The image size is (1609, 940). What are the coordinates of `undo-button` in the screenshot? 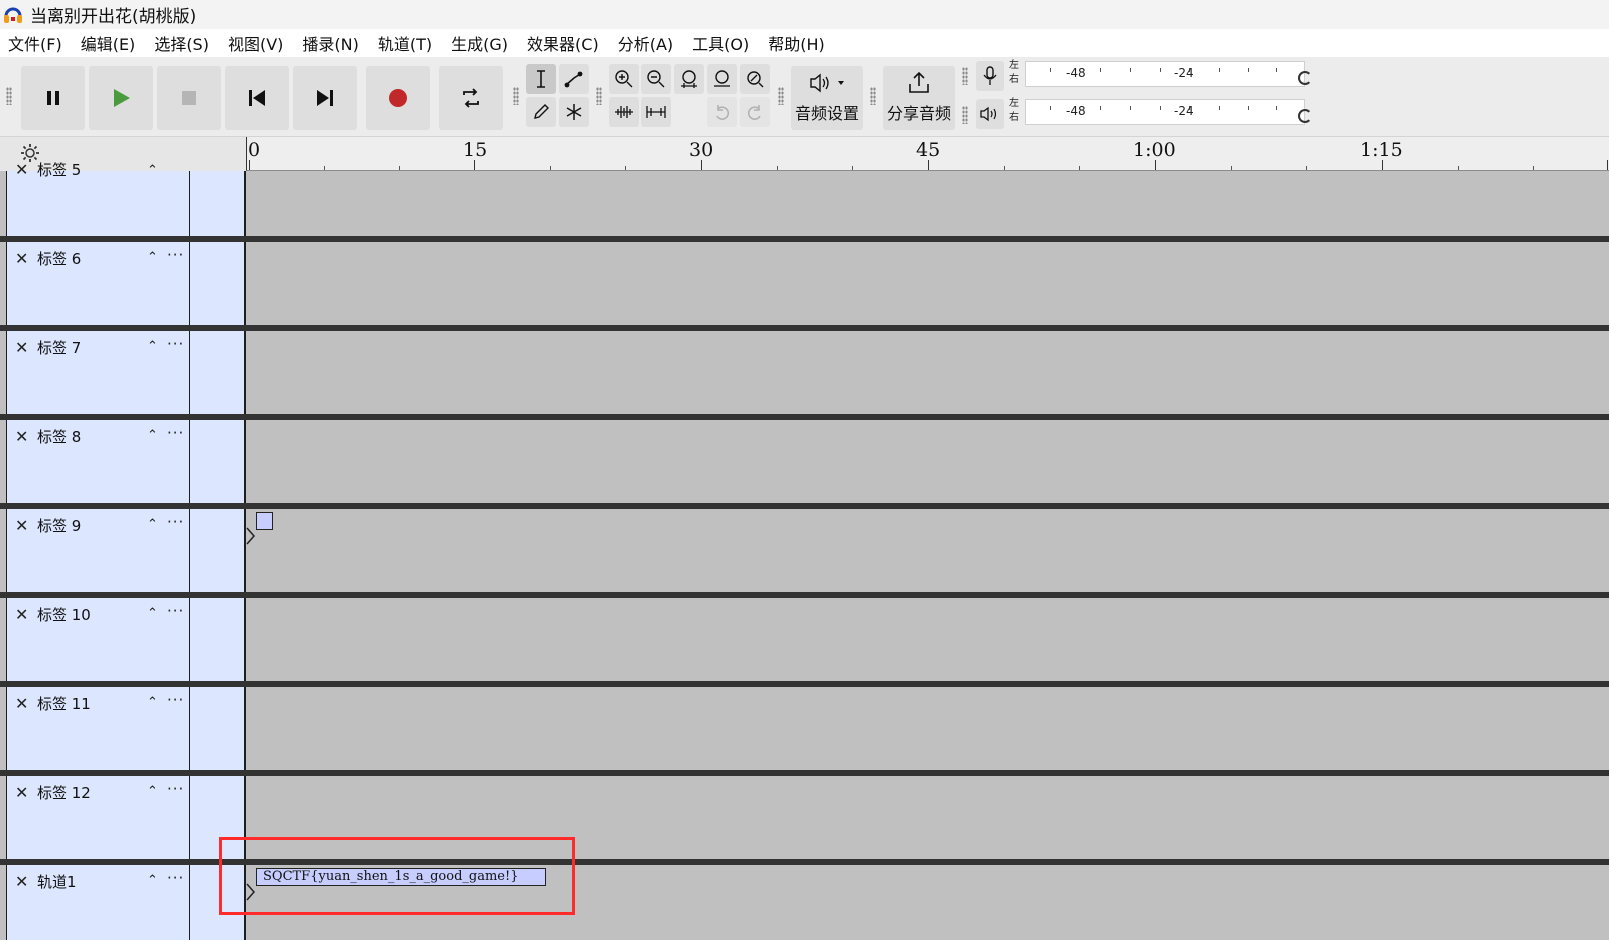 It's located at (722, 112).